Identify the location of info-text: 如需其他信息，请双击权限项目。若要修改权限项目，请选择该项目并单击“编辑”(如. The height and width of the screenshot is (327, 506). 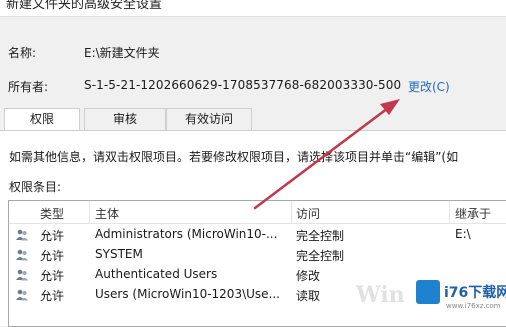
(234, 157).